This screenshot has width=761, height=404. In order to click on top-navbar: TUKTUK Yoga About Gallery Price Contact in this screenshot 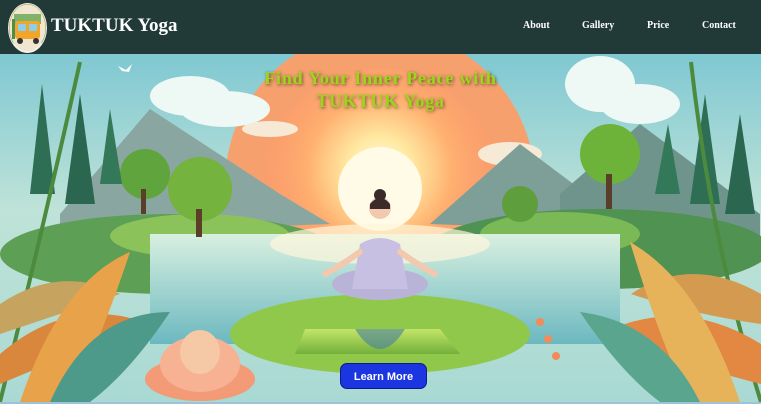, I will do `click(380, 27)`.